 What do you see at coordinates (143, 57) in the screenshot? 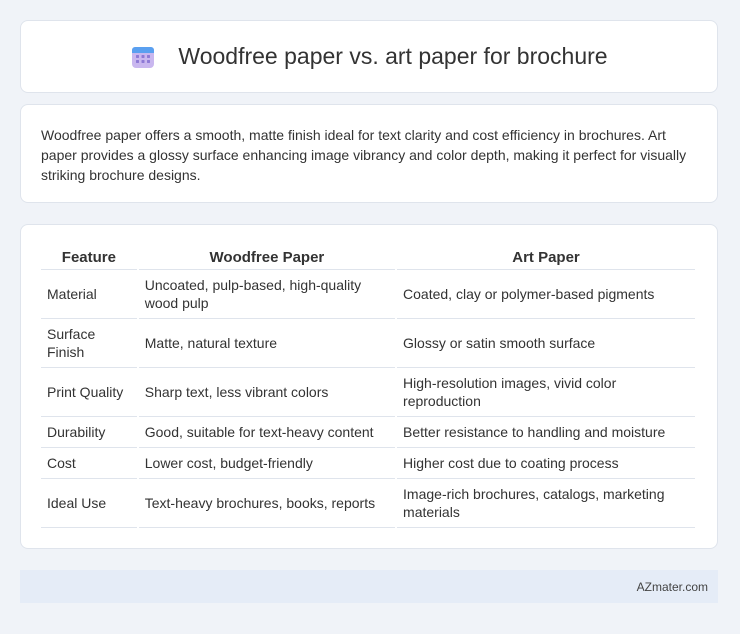
I see `calendar-grid-icon` at bounding box center [143, 57].